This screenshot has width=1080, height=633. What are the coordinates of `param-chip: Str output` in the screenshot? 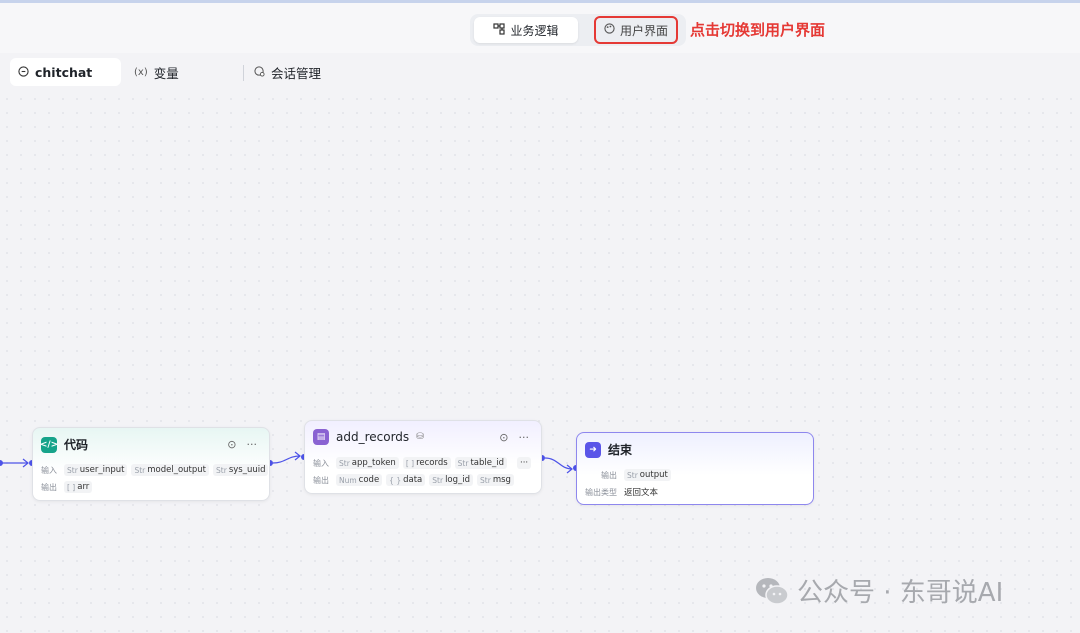 It's located at (647, 475).